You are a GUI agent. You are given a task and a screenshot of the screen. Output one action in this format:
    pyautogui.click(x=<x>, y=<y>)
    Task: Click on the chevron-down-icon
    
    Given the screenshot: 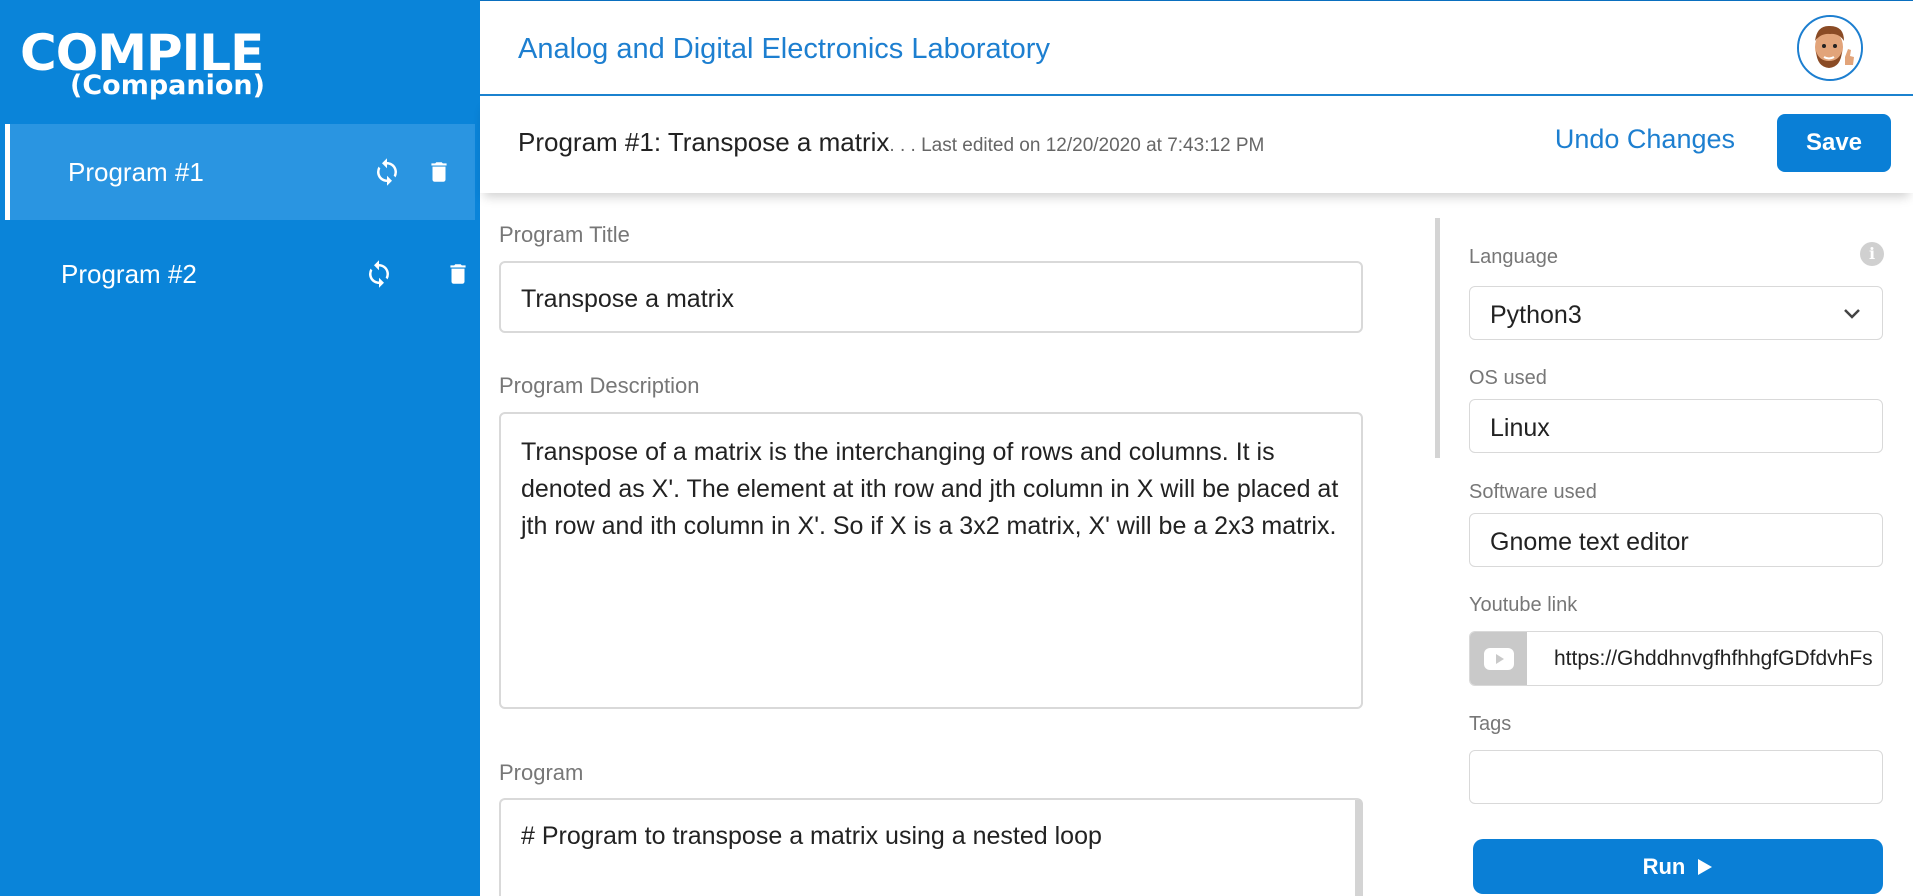 What is the action you would take?
    pyautogui.click(x=1852, y=314)
    